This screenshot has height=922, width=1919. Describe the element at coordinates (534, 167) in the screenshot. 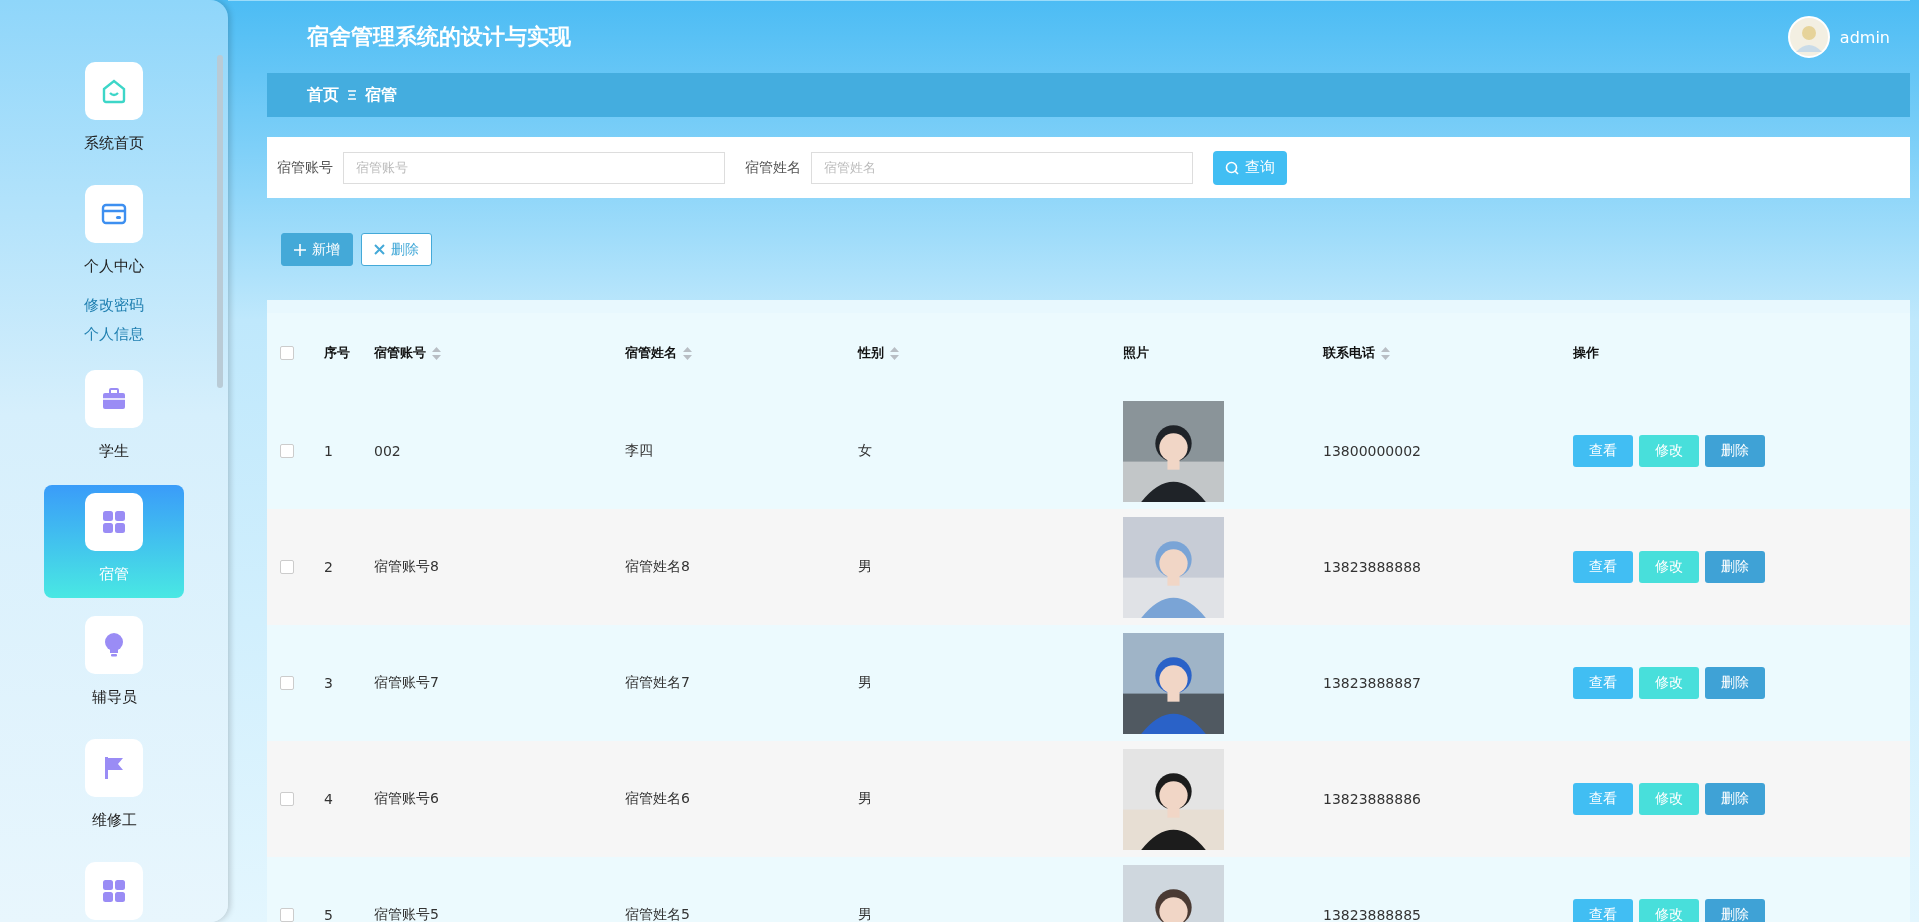

I see `search-field: 宿管账号` at that location.